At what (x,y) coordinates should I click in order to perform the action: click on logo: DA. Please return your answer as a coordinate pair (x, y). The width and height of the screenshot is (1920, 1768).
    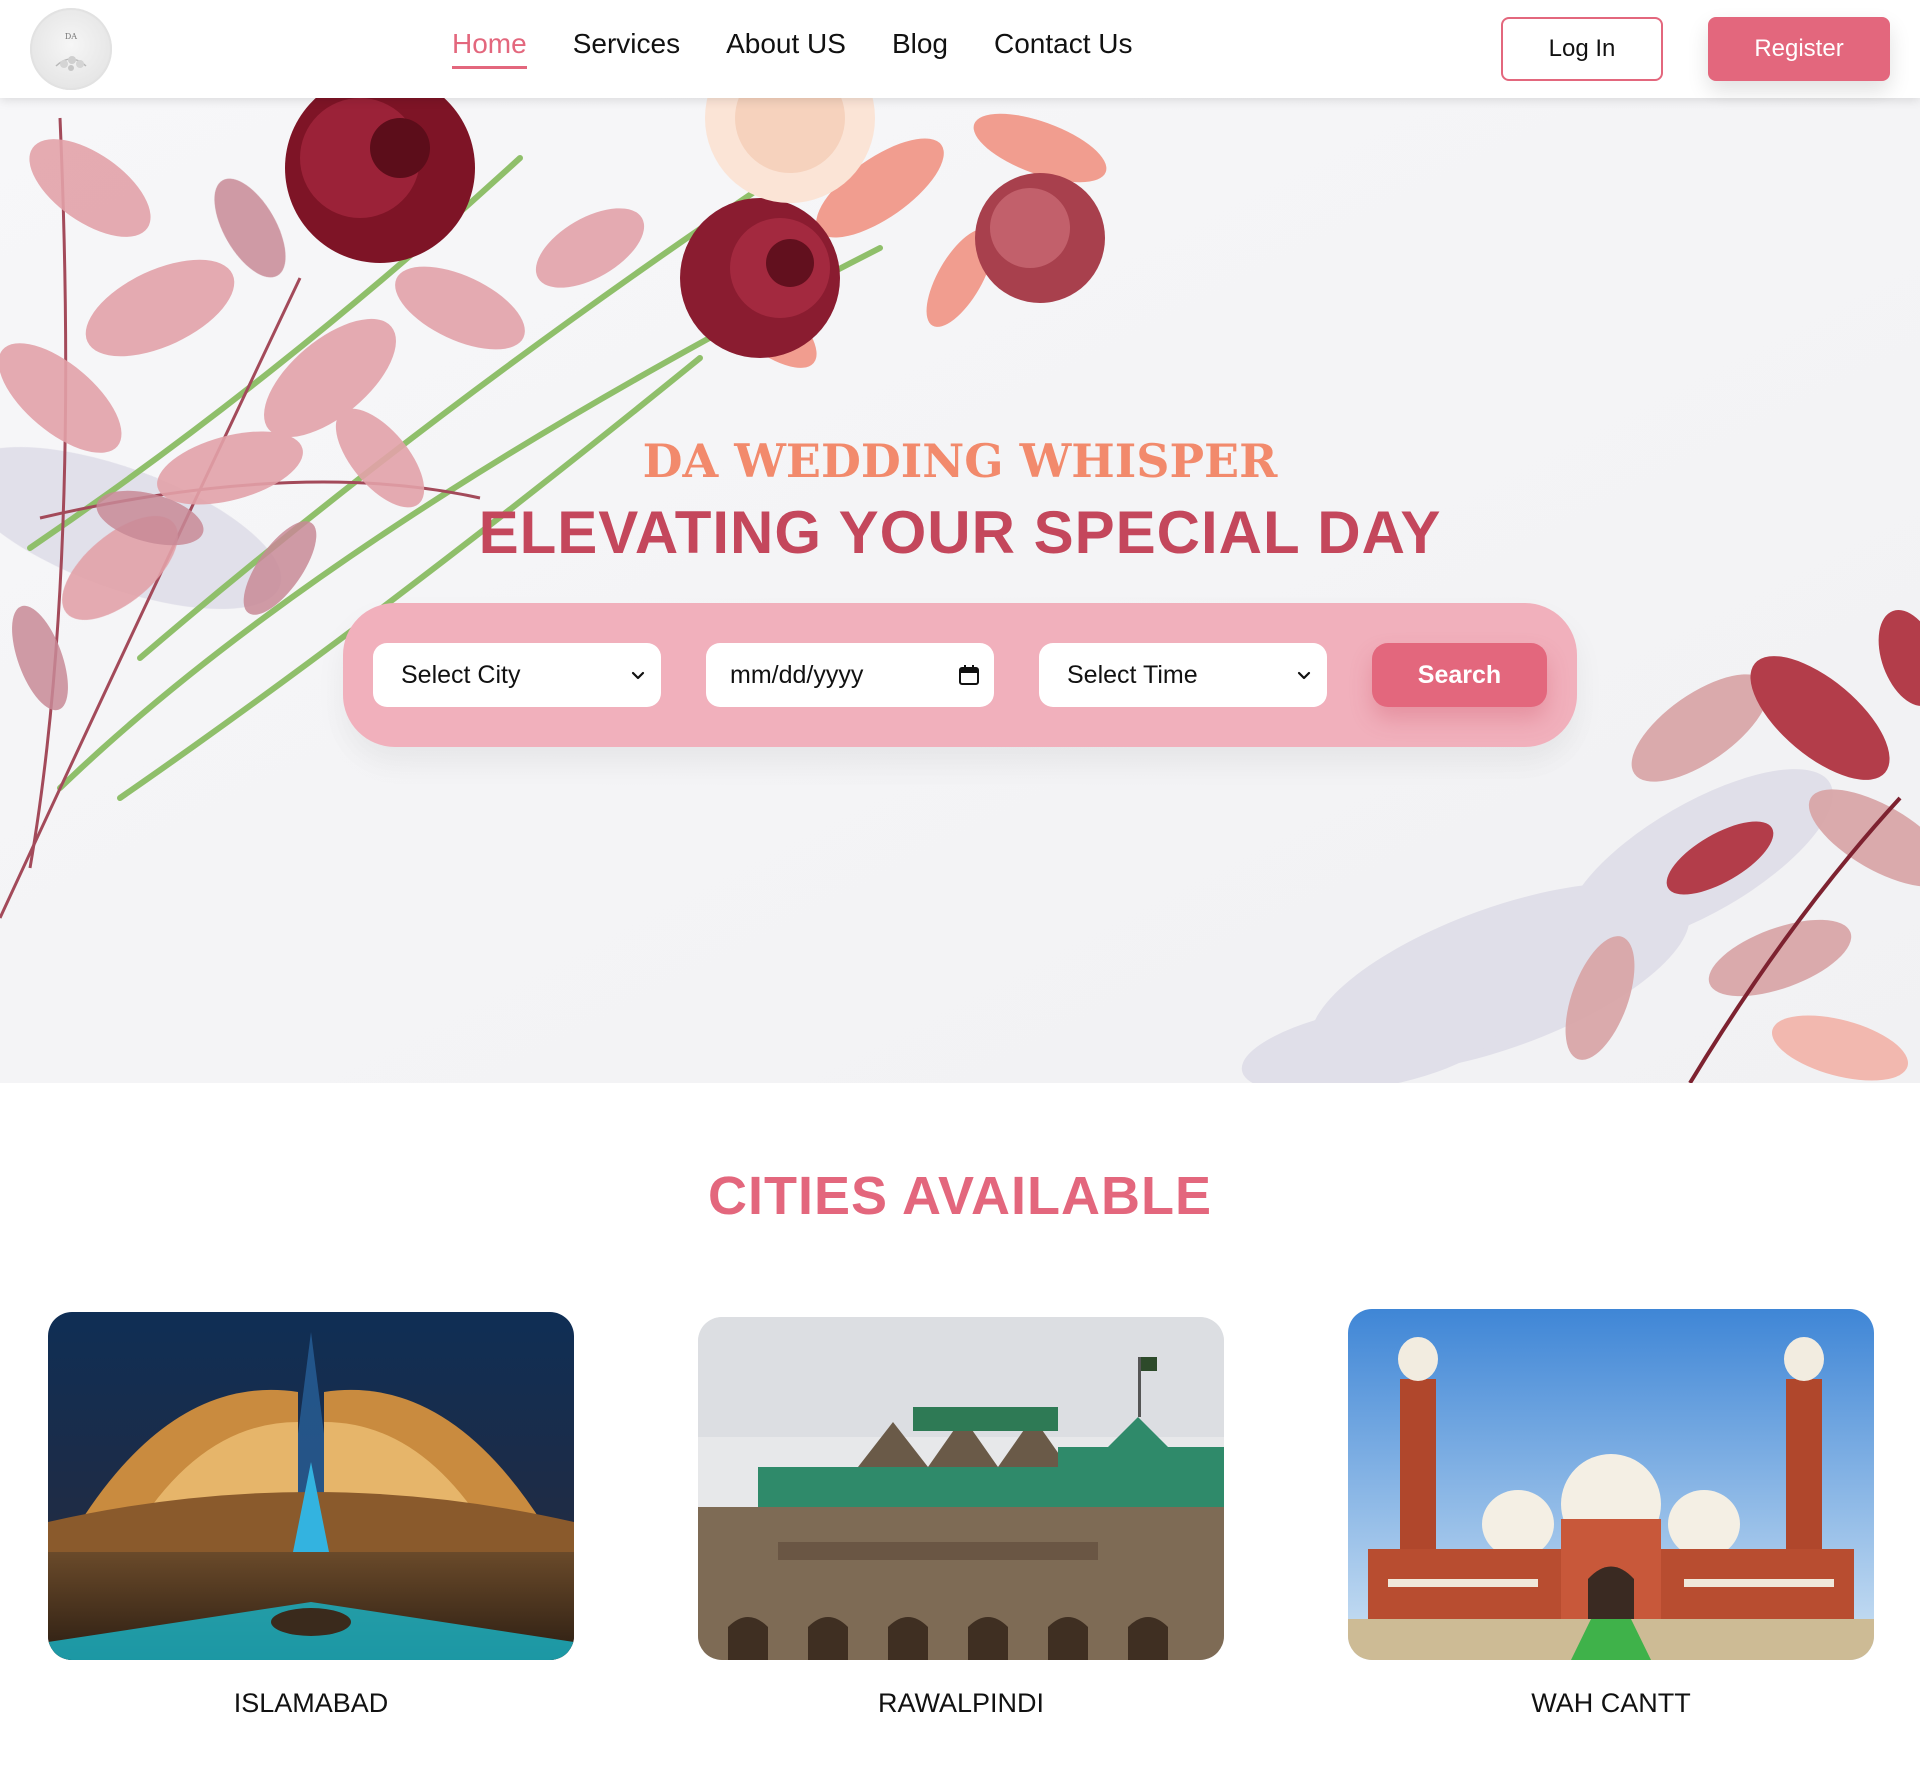
    Looking at the image, I should click on (71, 49).